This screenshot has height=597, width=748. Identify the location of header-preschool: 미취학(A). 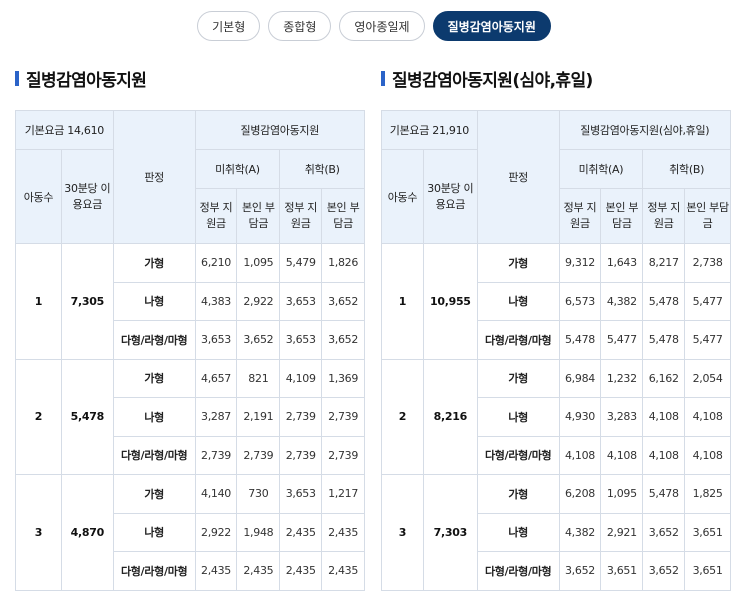
(601, 169).